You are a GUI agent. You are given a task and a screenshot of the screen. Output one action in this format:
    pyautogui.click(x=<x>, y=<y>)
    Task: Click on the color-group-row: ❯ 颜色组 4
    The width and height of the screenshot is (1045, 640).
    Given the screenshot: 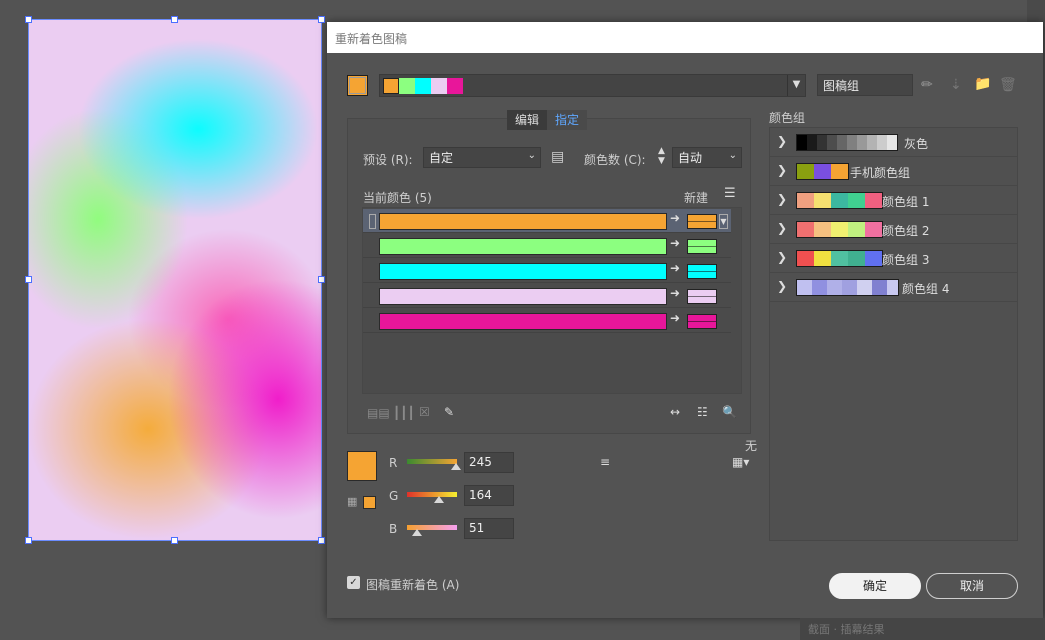 What is the action you would take?
    pyautogui.click(x=893, y=287)
    